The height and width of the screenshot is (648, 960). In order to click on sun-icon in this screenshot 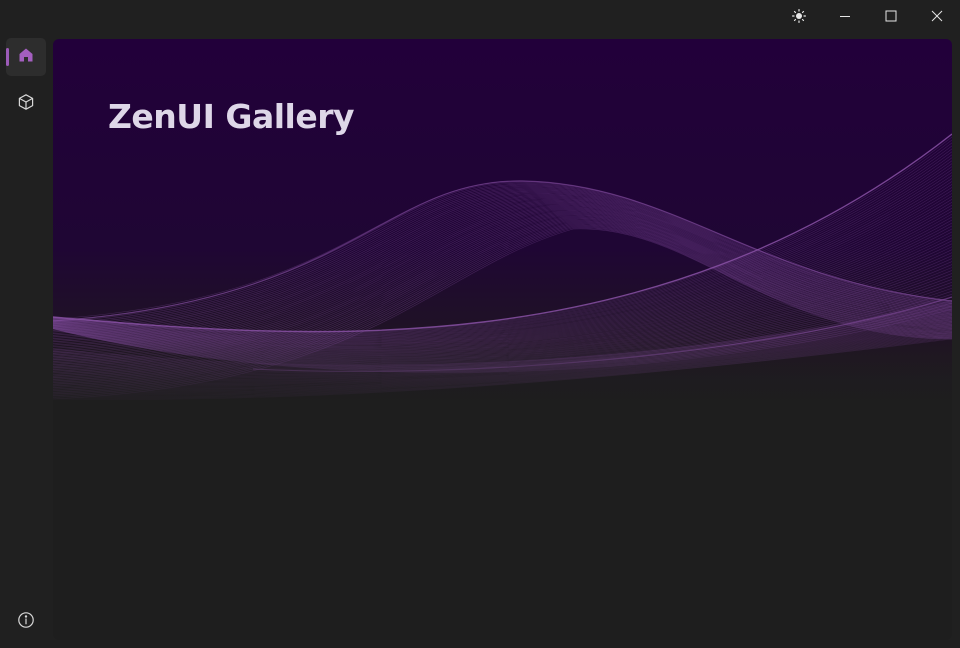, I will do `click(799, 16)`.